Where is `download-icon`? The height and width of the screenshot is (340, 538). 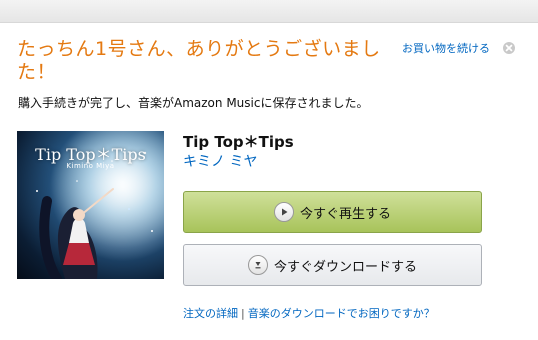
download-icon is located at coordinates (257, 265).